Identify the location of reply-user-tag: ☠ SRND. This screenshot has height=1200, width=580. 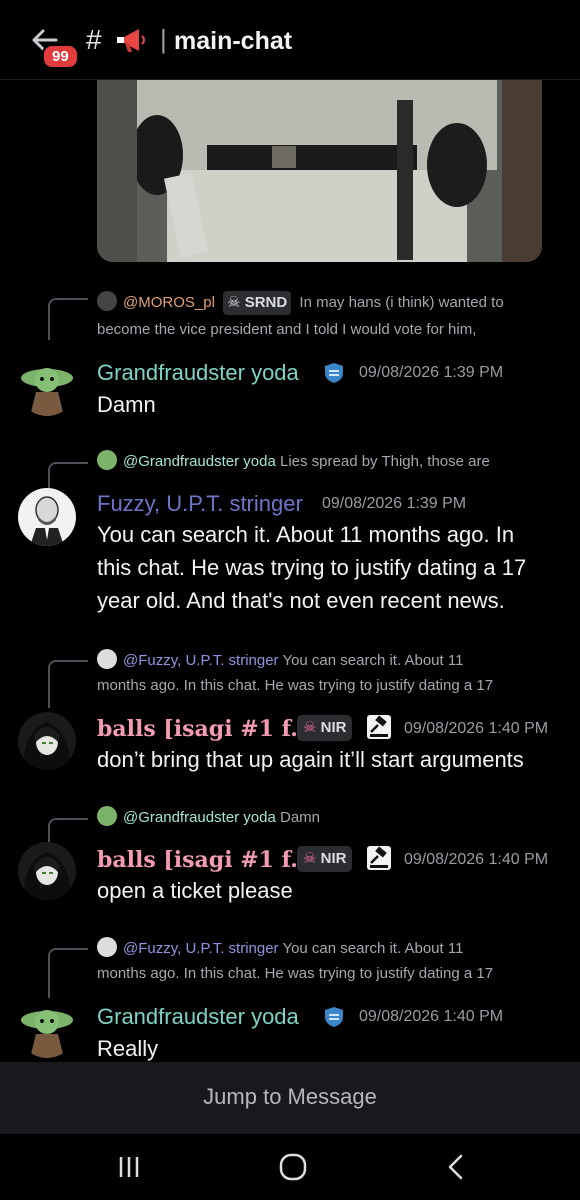
(257, 303).